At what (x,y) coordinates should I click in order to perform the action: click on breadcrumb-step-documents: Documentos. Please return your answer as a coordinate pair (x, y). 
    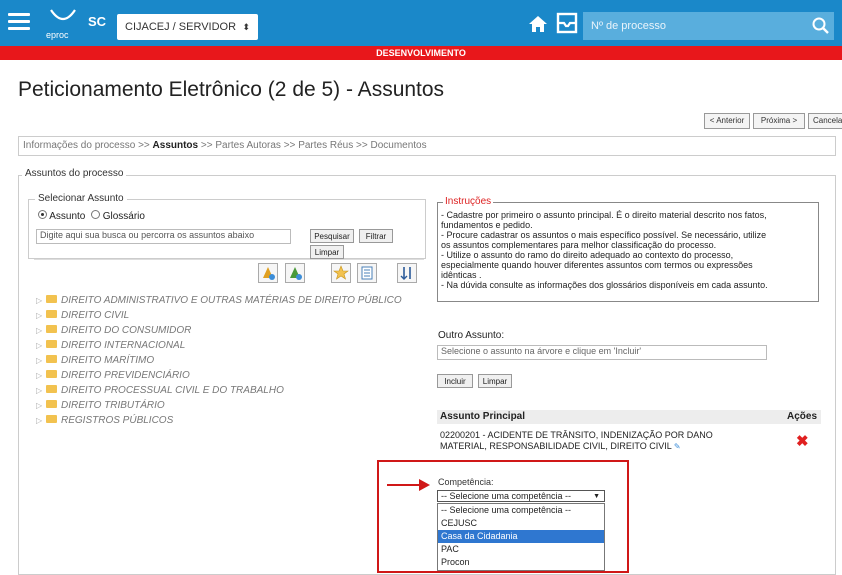
    Looking at the image, I should click on (398, 145).